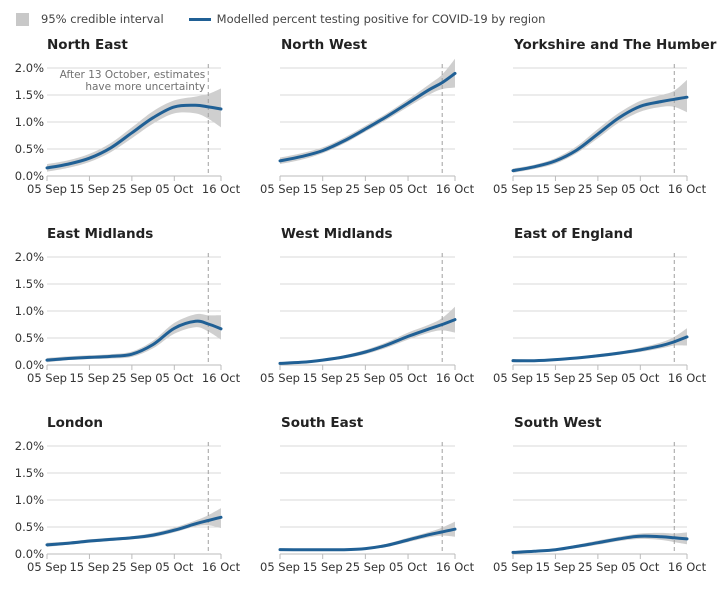  I want to click on annotation-line-1: After 13 October, estimates, so click(133, 75).